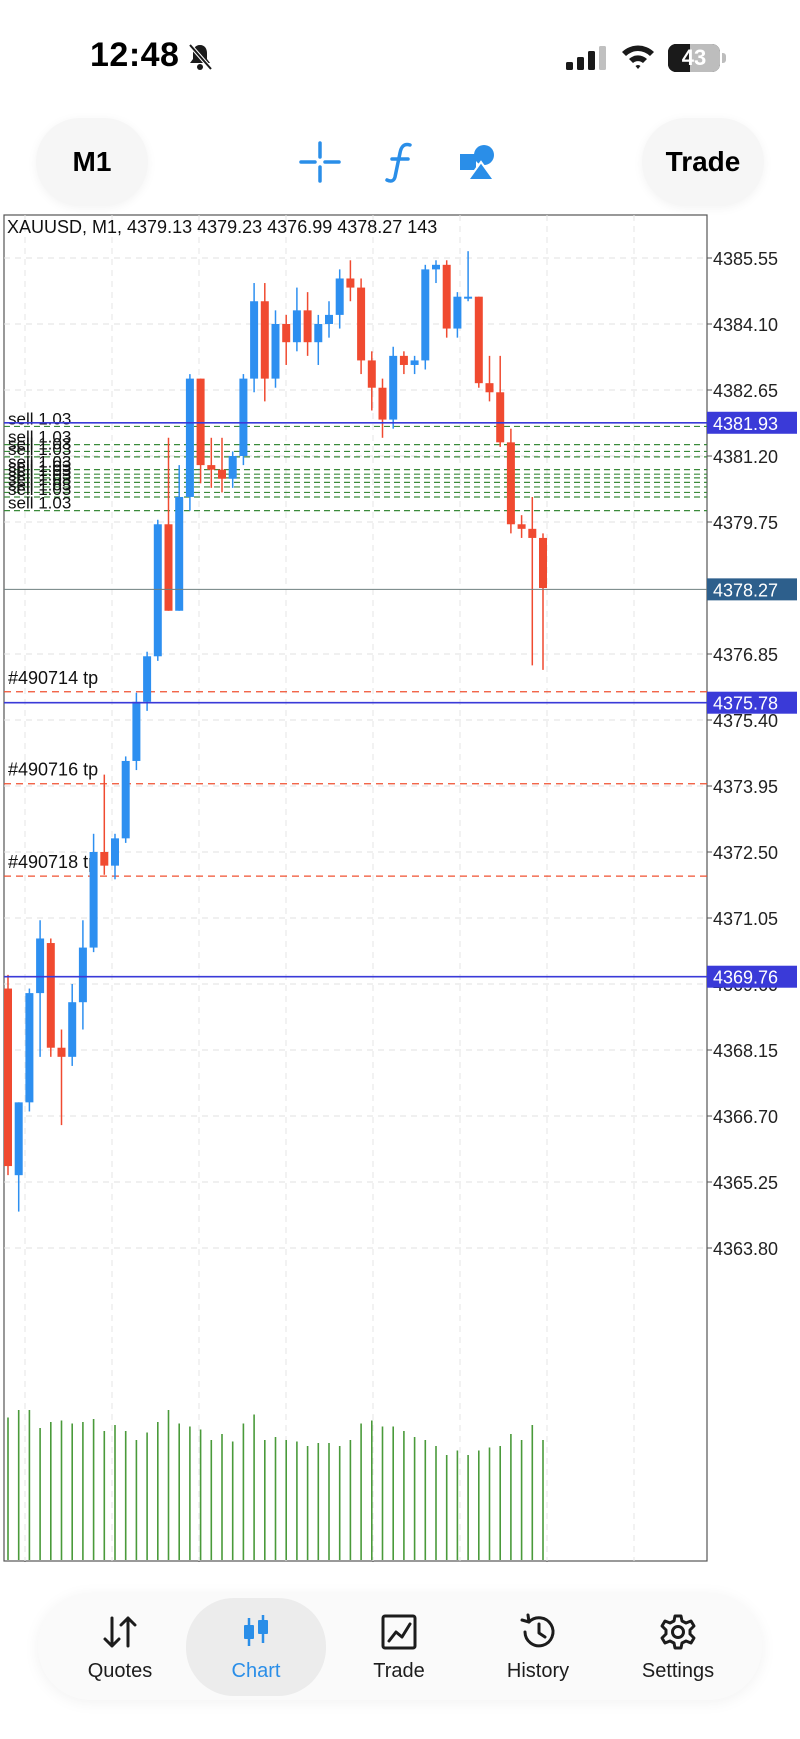 The image size is (800, 1739). Describe the element at coordinates (724, 58) in the screenshot. I see `battery-tip` at that location.